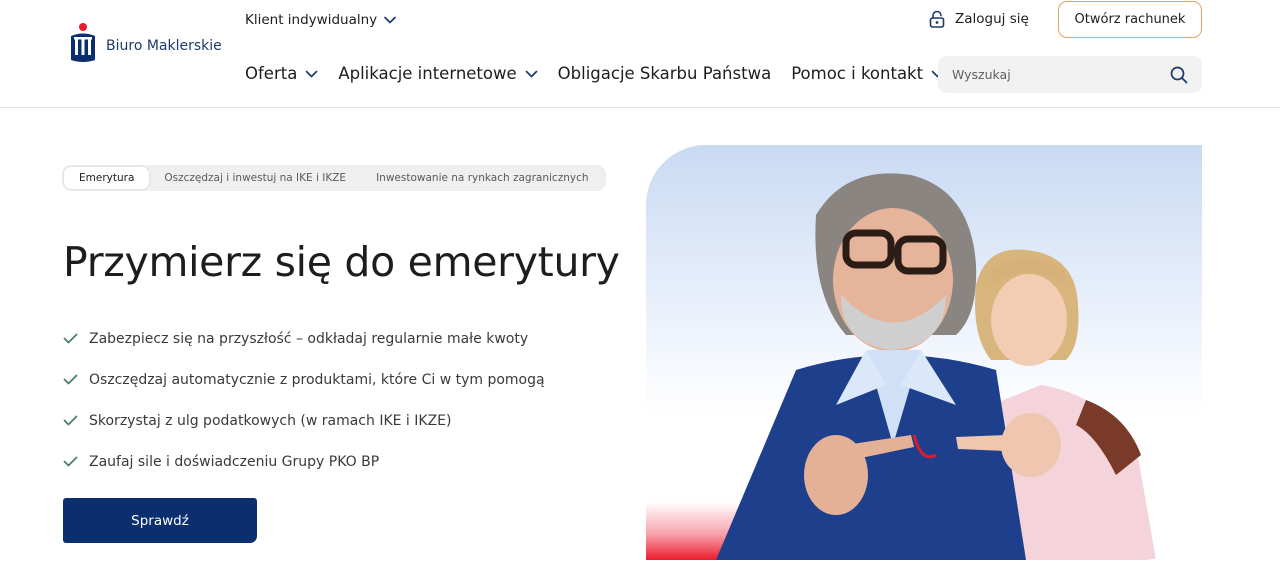 This screenshot has height=584, width=1280. What do you see at coordinates (1179, 75) in the screenshot?
I see `search-icon` at bounding box center [1179, 75].